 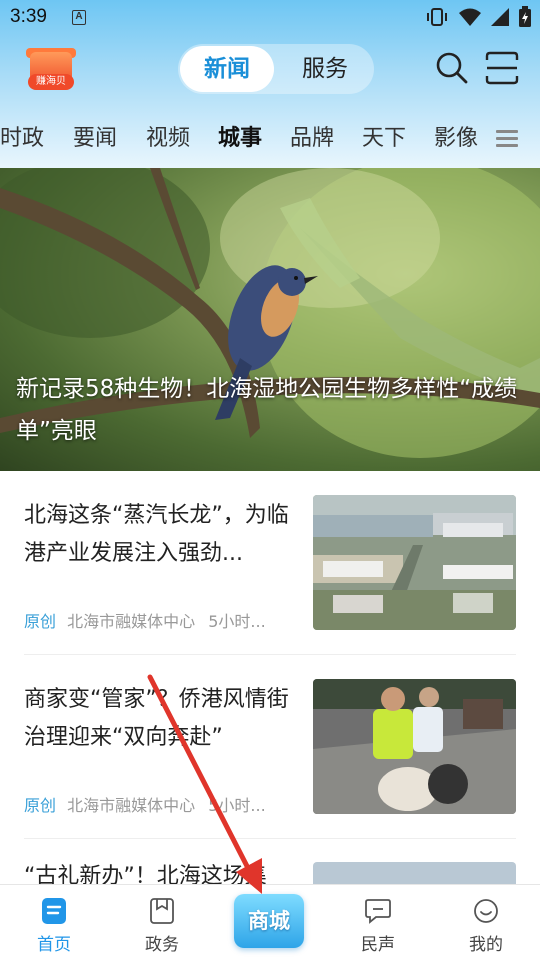 What do you see at coordinates (269, 921) in the screenshot?
I see `tab-mall-button: 商城` at bounding box center [269, 921].